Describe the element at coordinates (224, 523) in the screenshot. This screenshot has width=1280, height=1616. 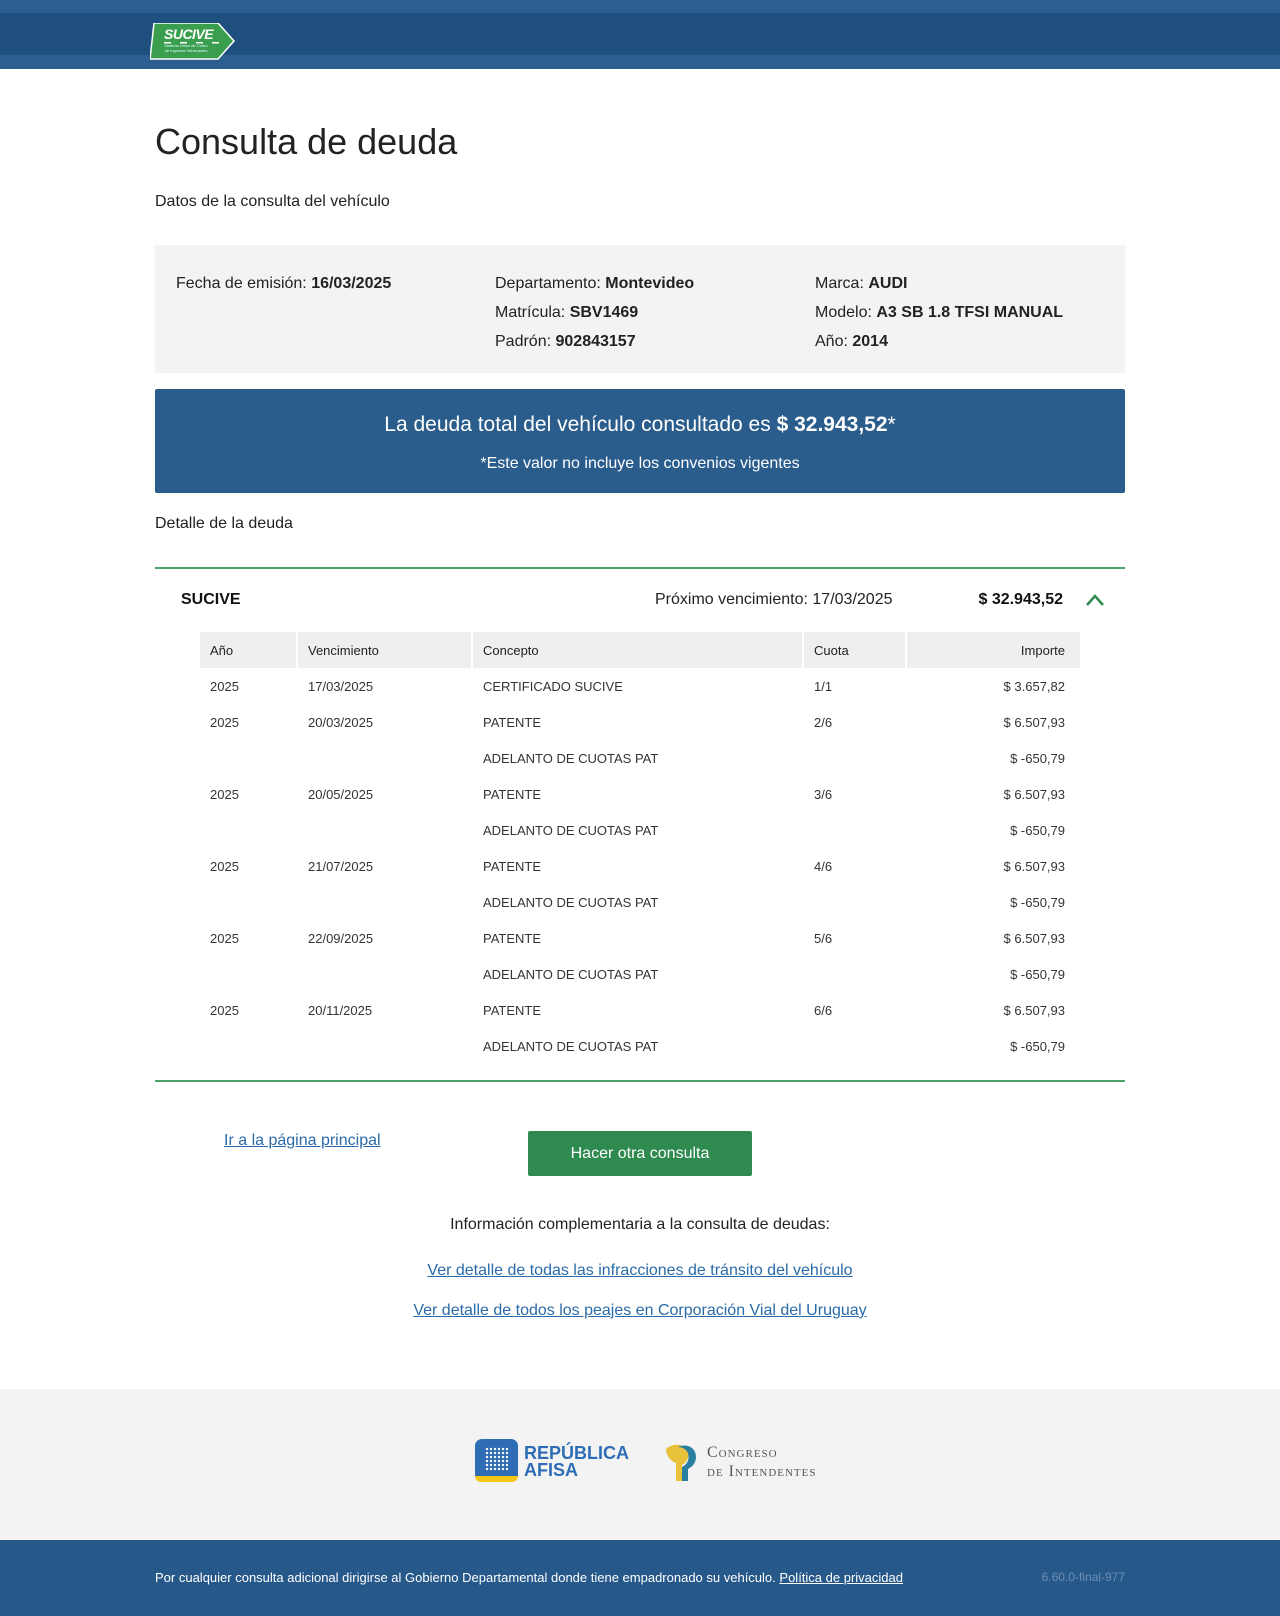
I see `detail-title: Detalle de la deuda` at that location.